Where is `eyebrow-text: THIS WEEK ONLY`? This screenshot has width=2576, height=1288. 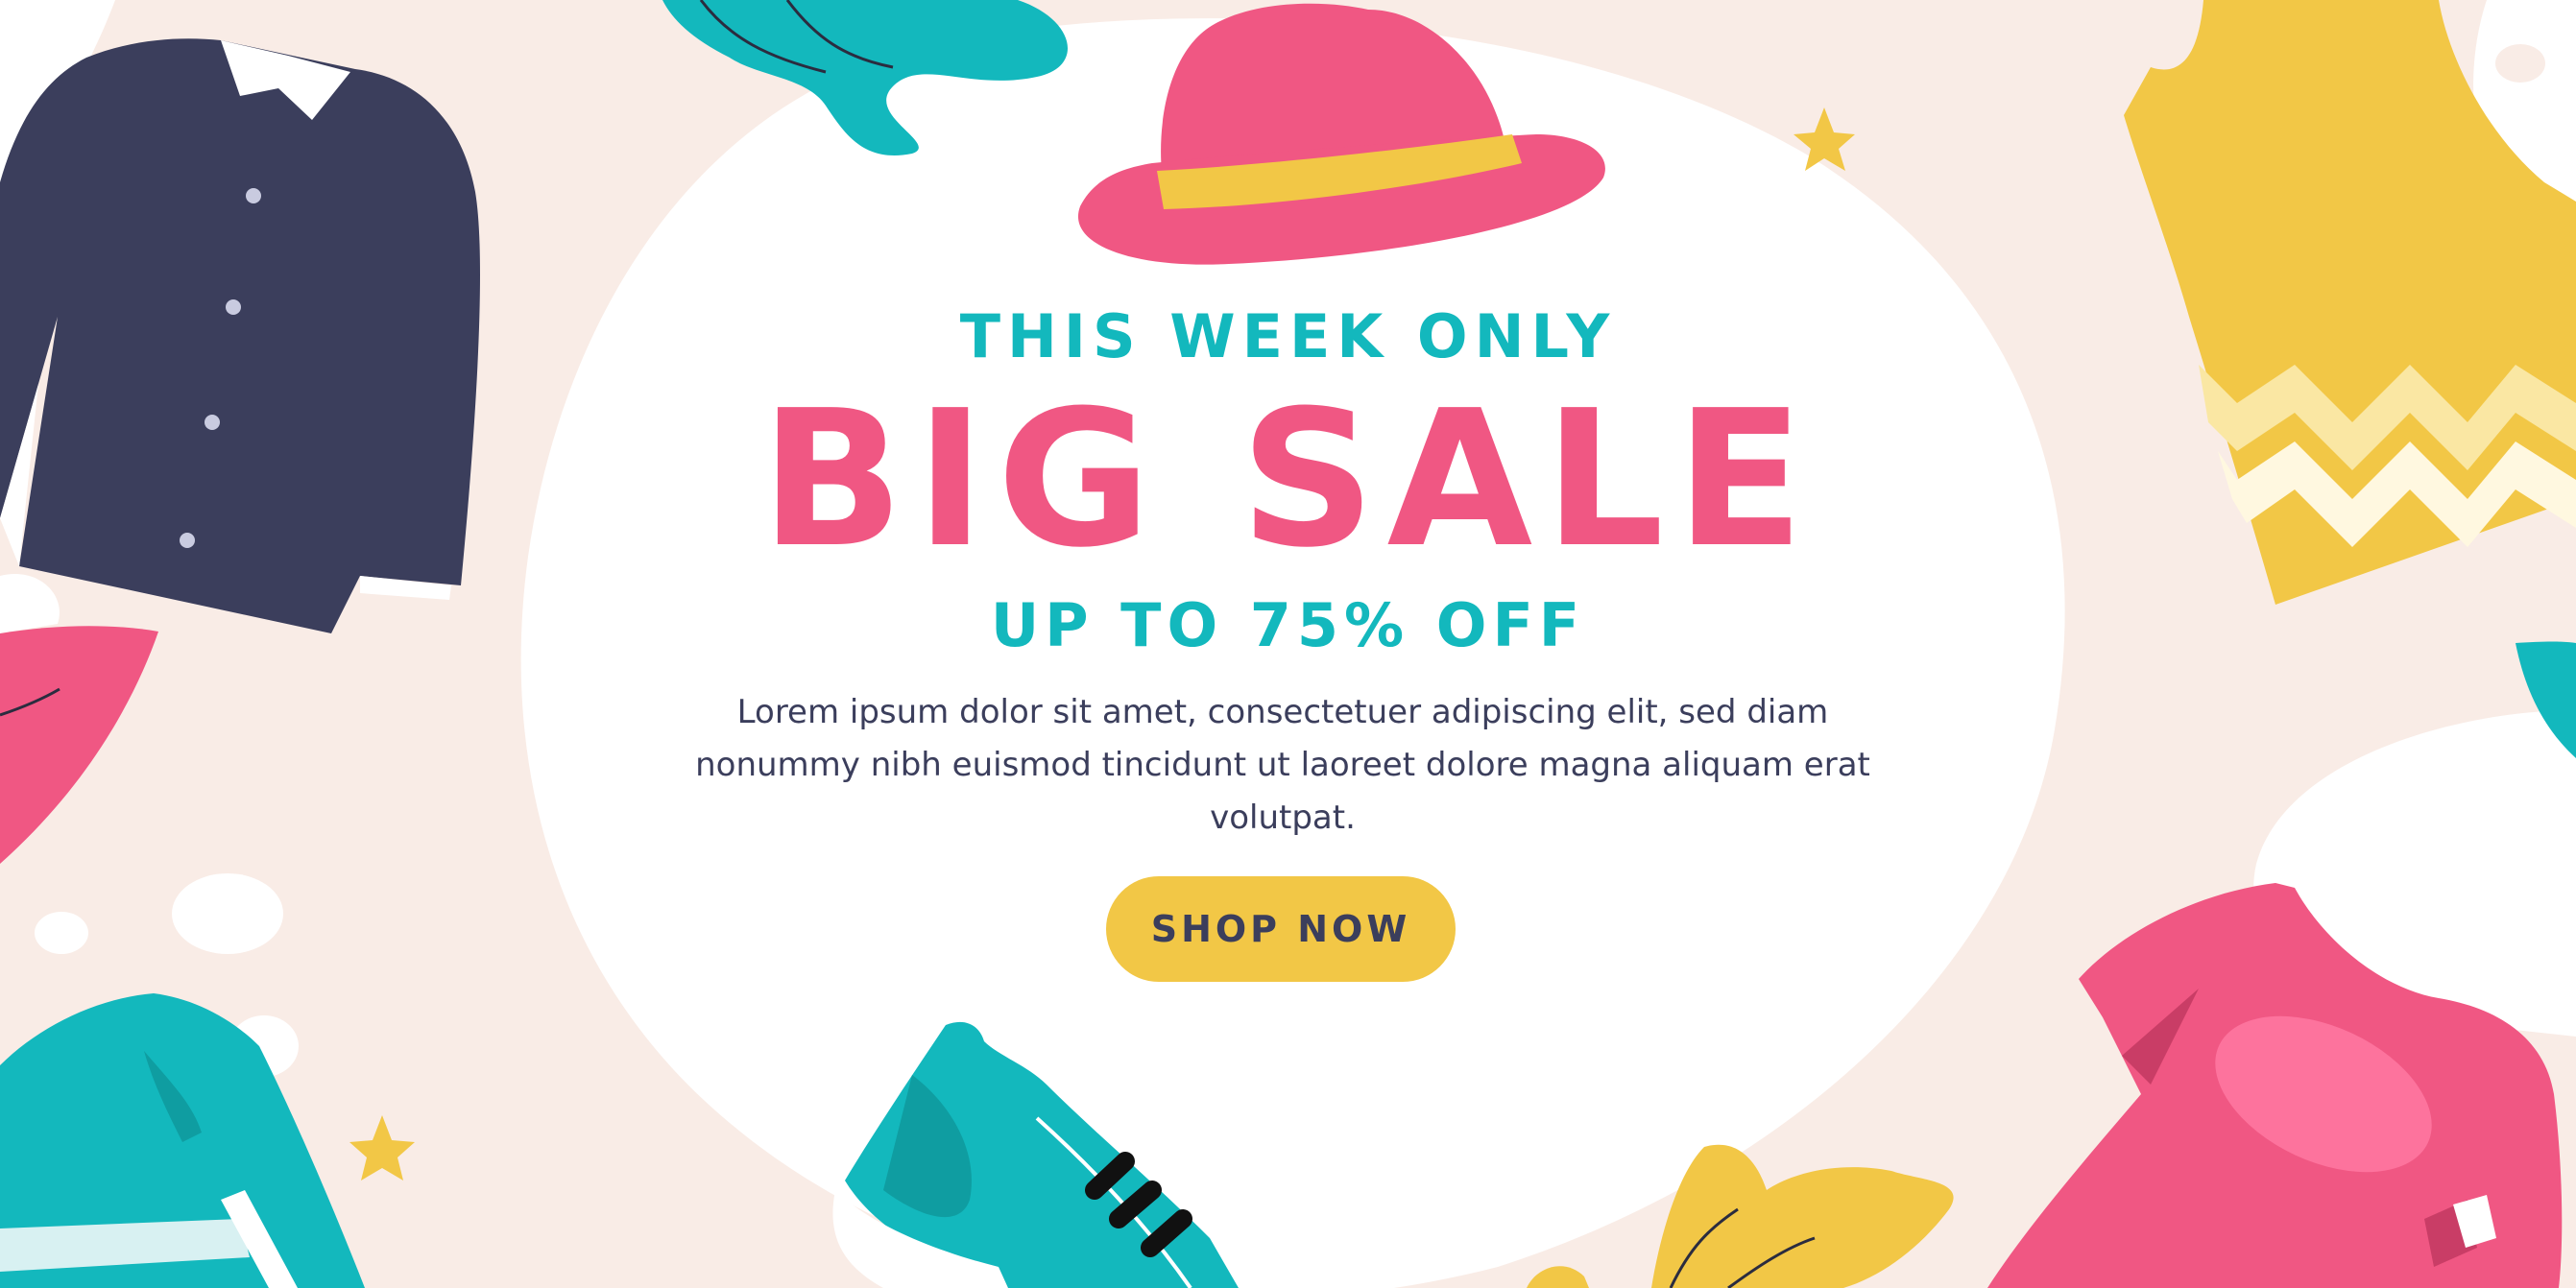 eyebrow-text: THIS WEEK ONLY is located at coordinates (1288, 336).